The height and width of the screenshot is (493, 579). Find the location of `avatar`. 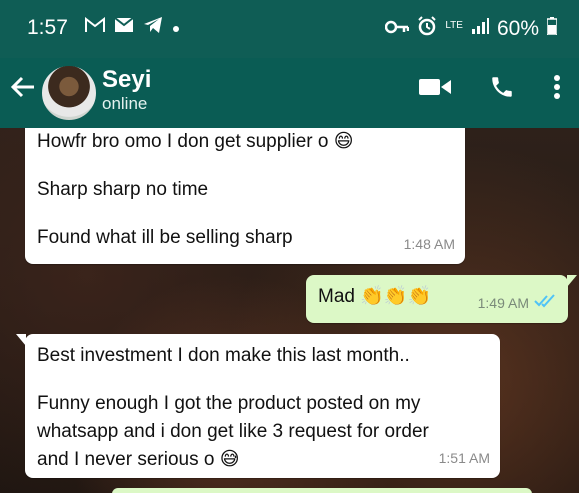

avatar is located at coordinates (69, 93).